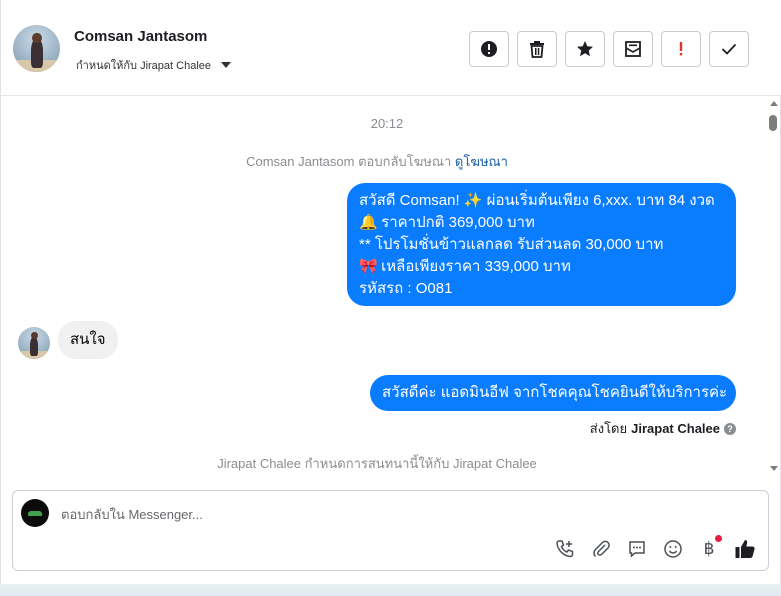 The image size is (781, 596). I want to click on emoji-button, so click(673, 549).